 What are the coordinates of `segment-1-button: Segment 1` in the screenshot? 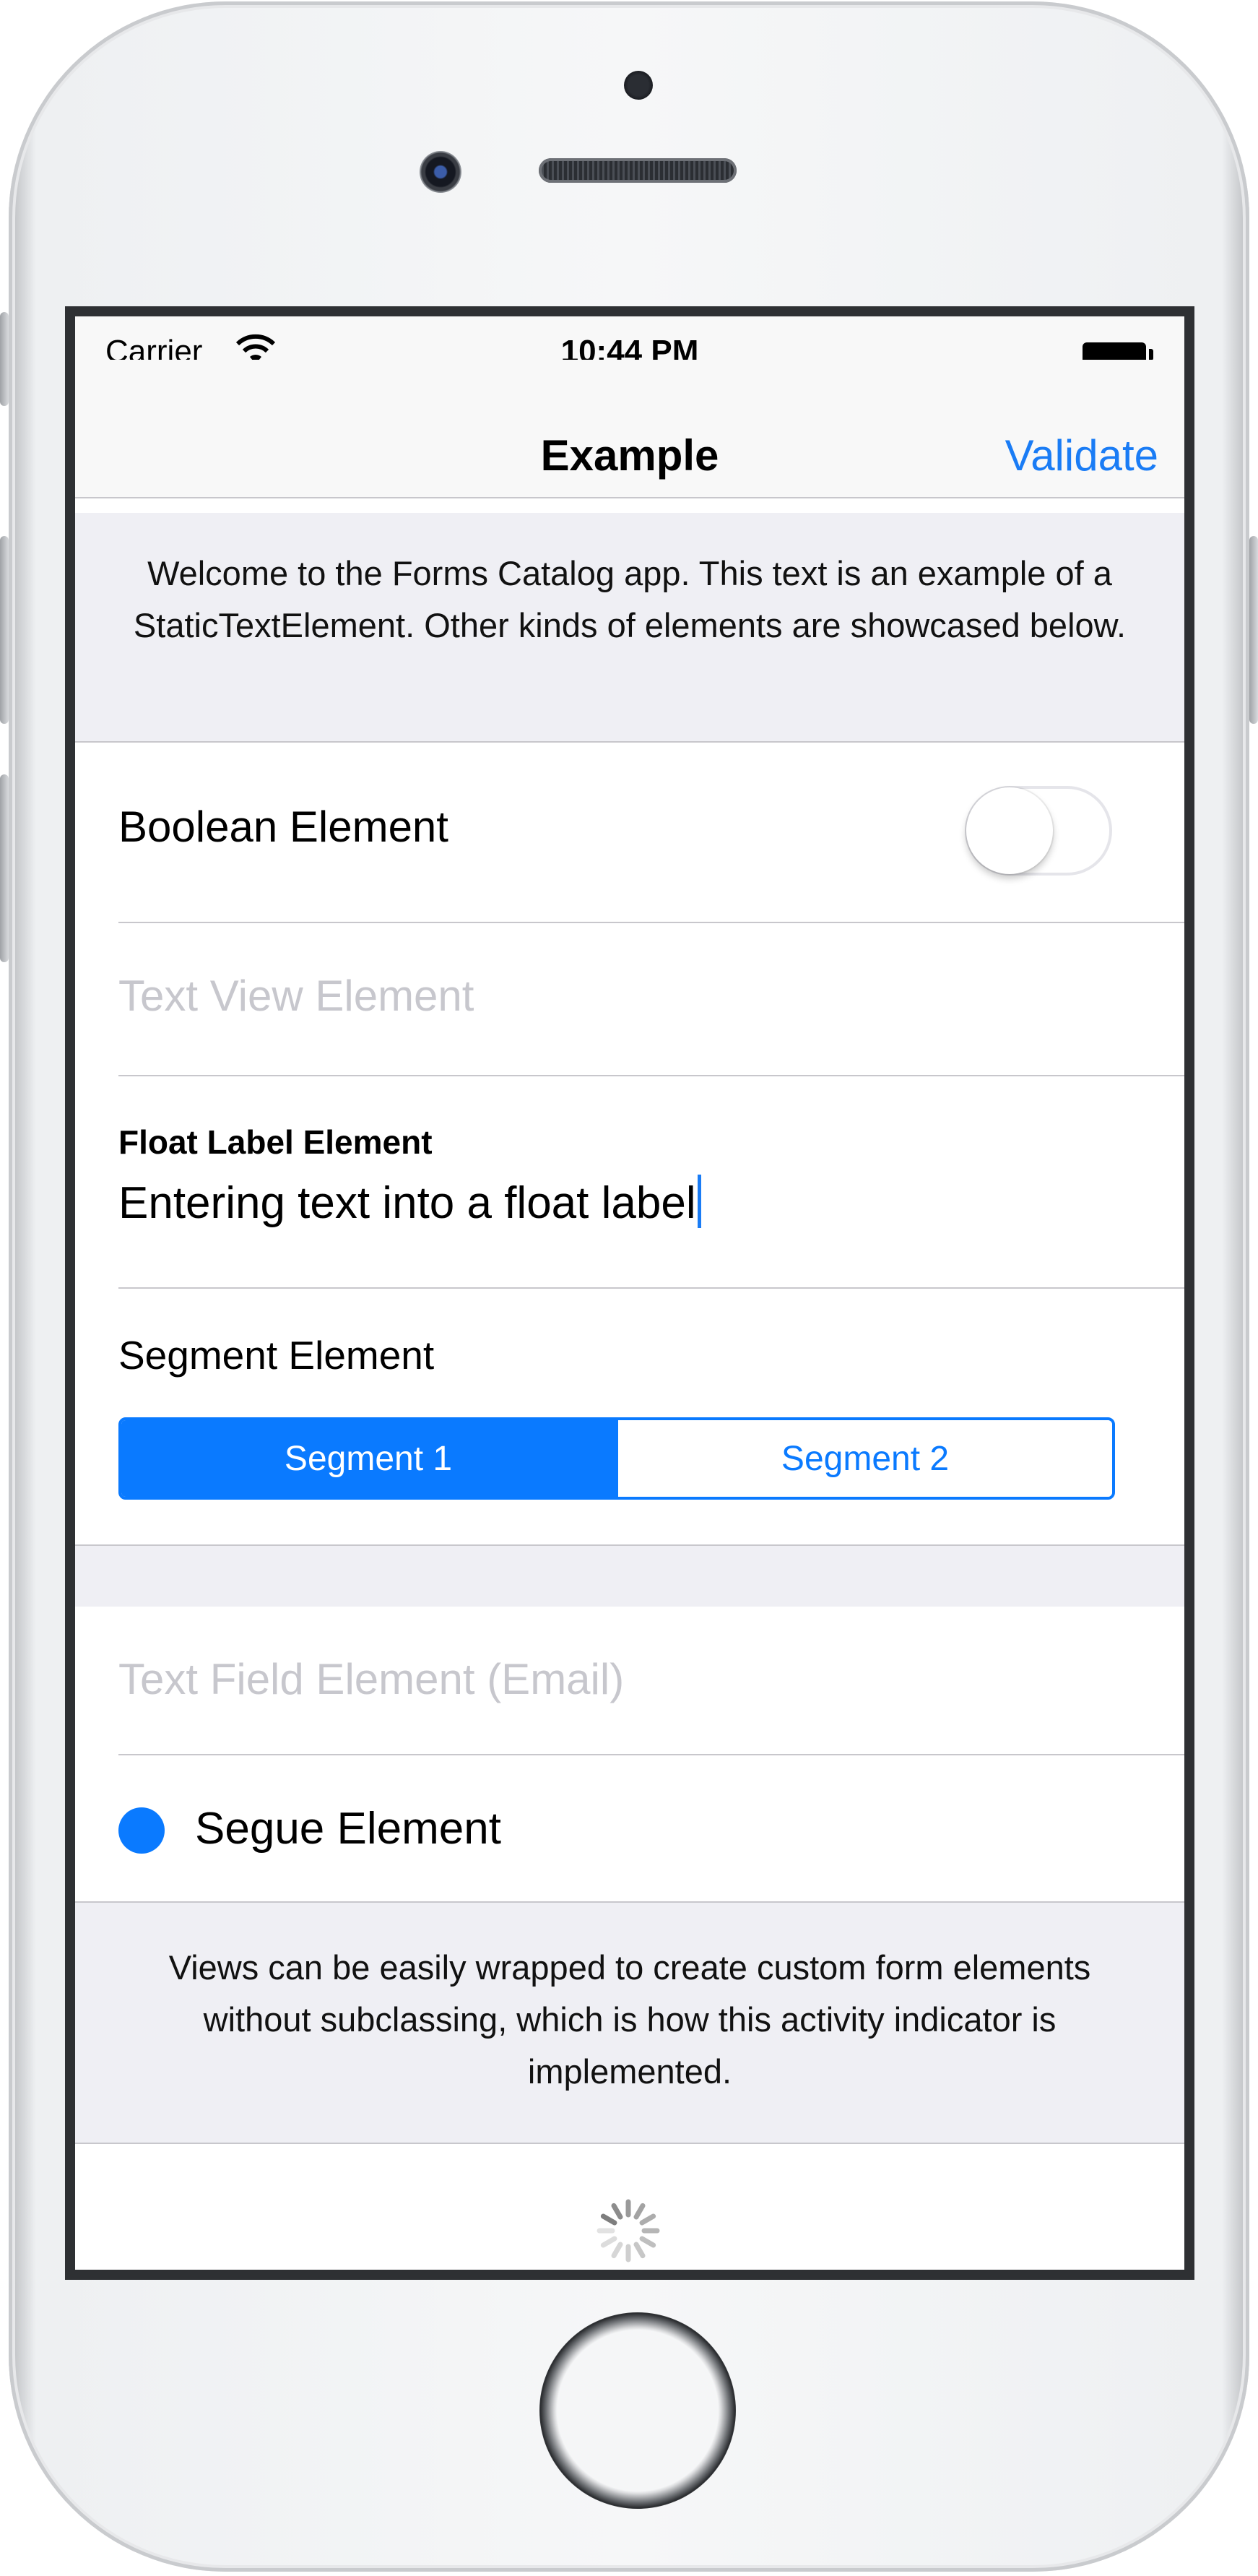 It's located at (368, 1458).